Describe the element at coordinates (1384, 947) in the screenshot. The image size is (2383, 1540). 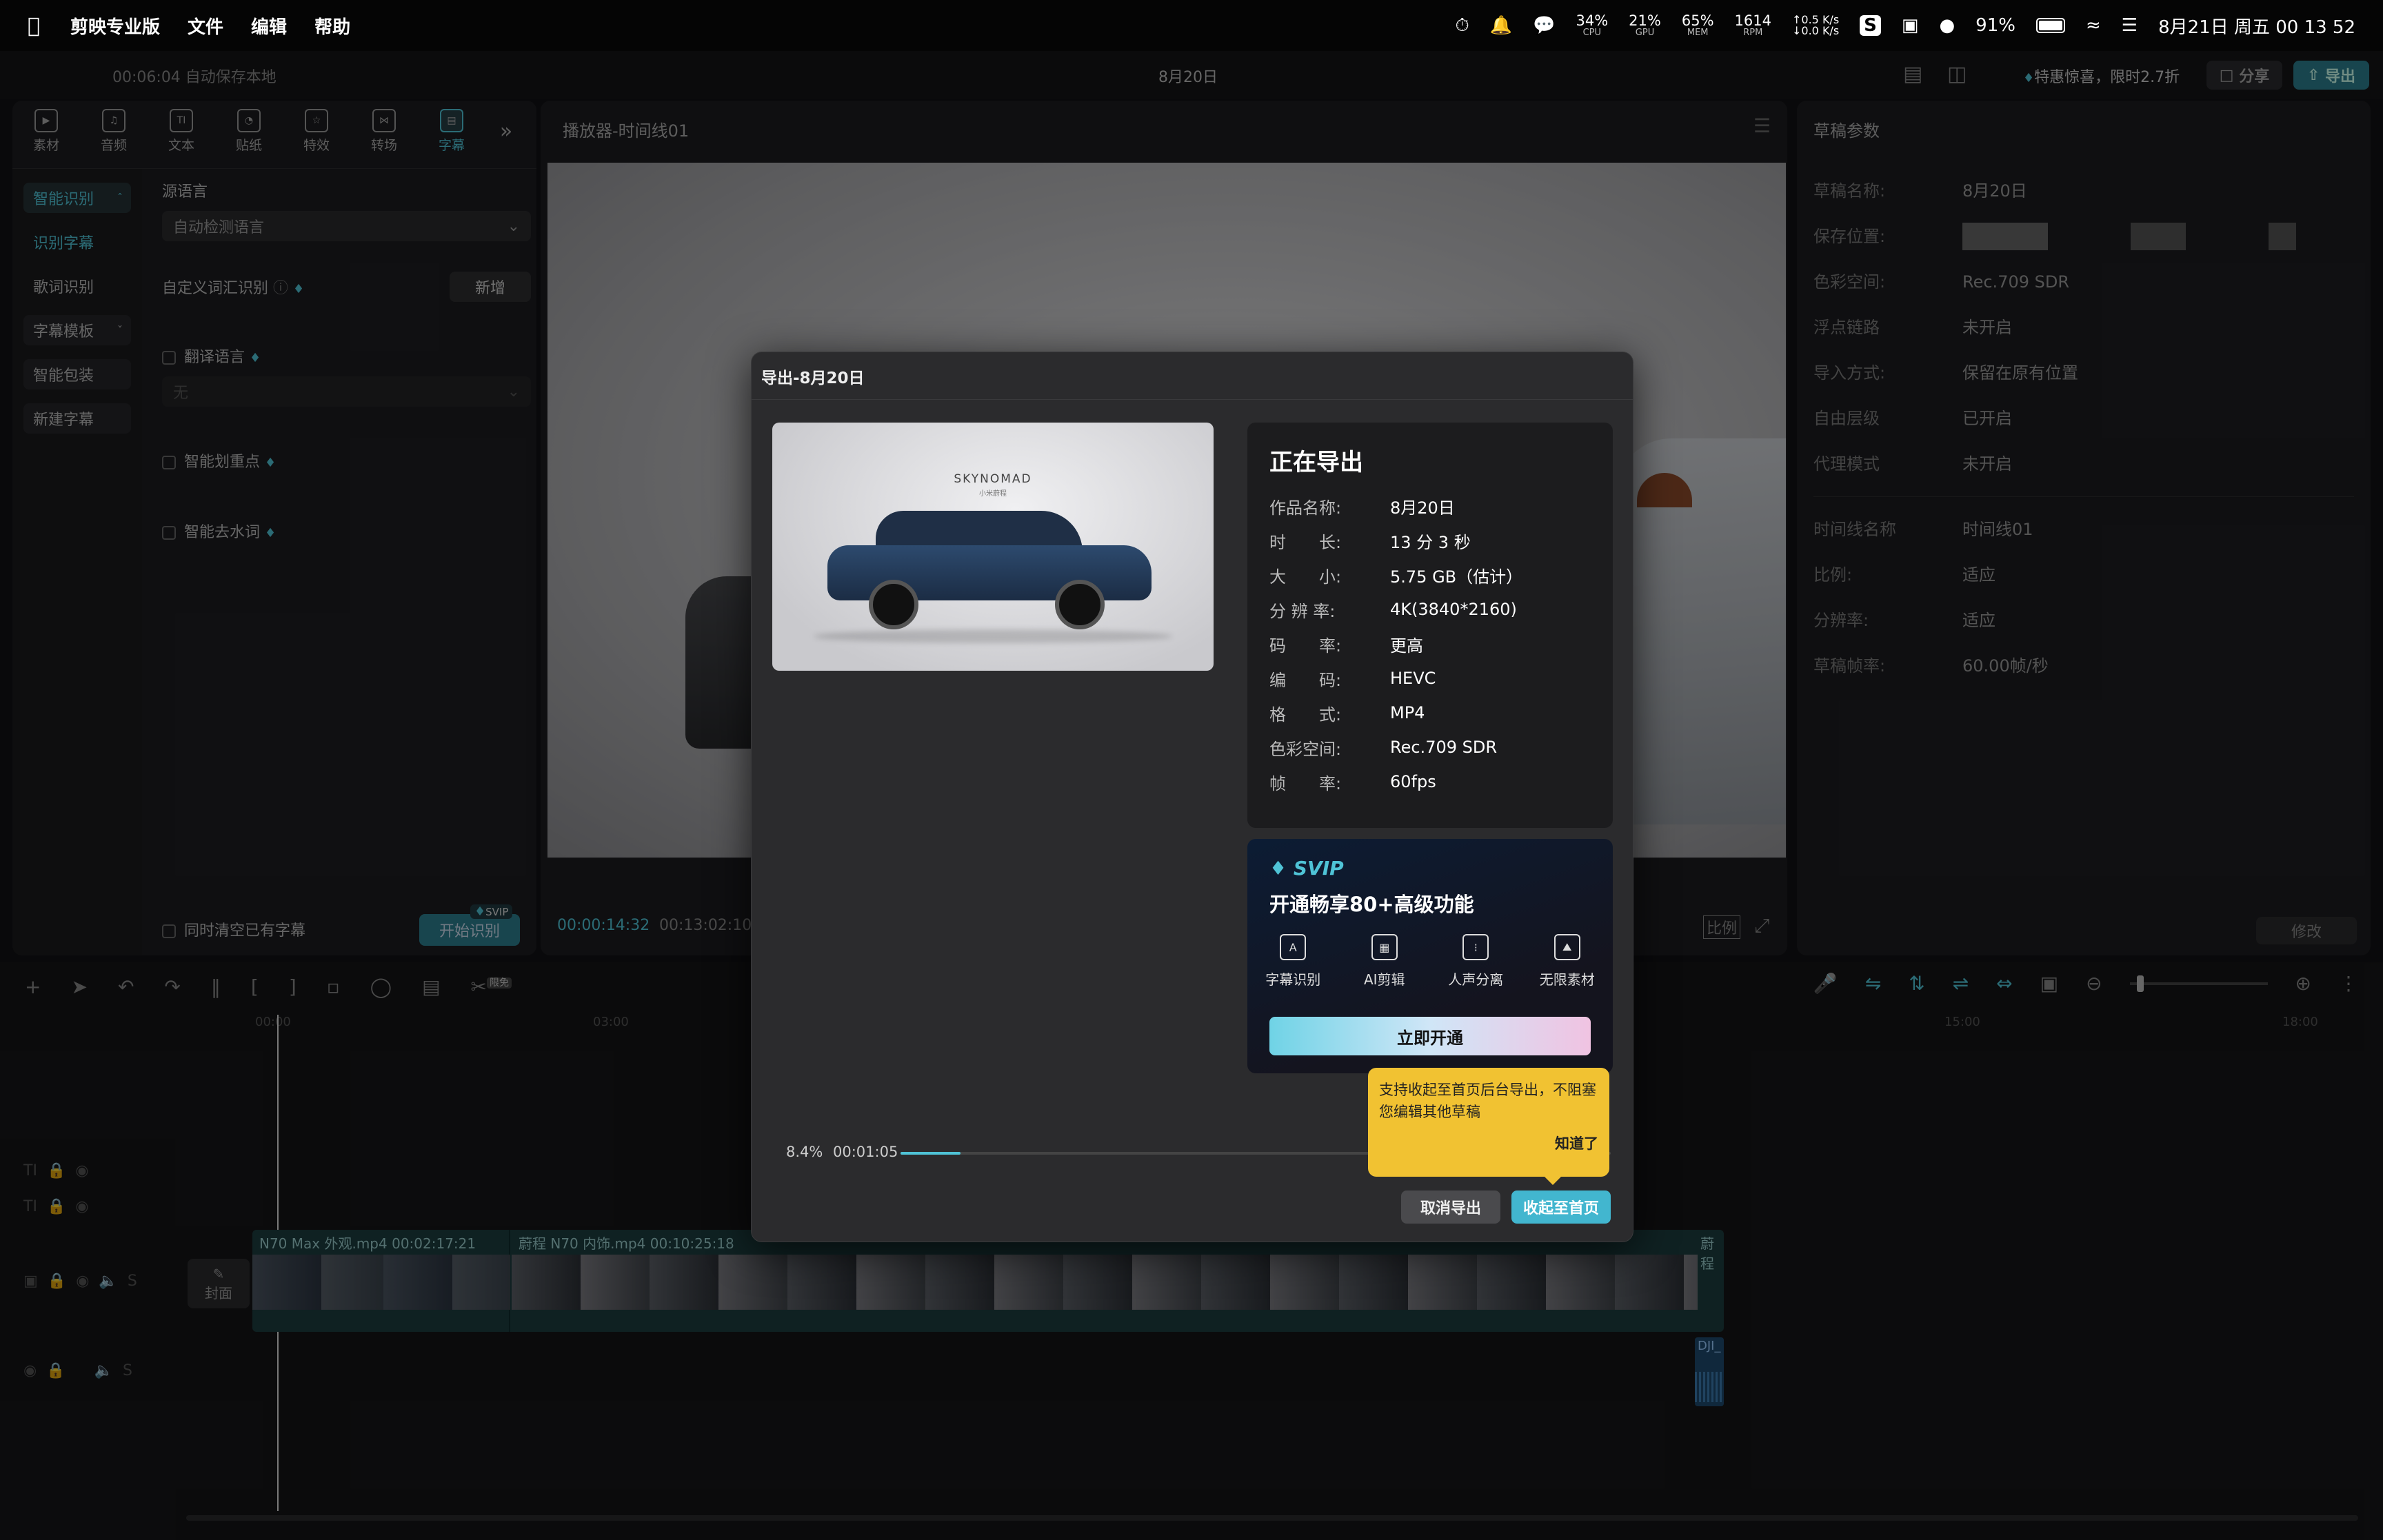
I see `ai-edit-icon: ▦` at that location.